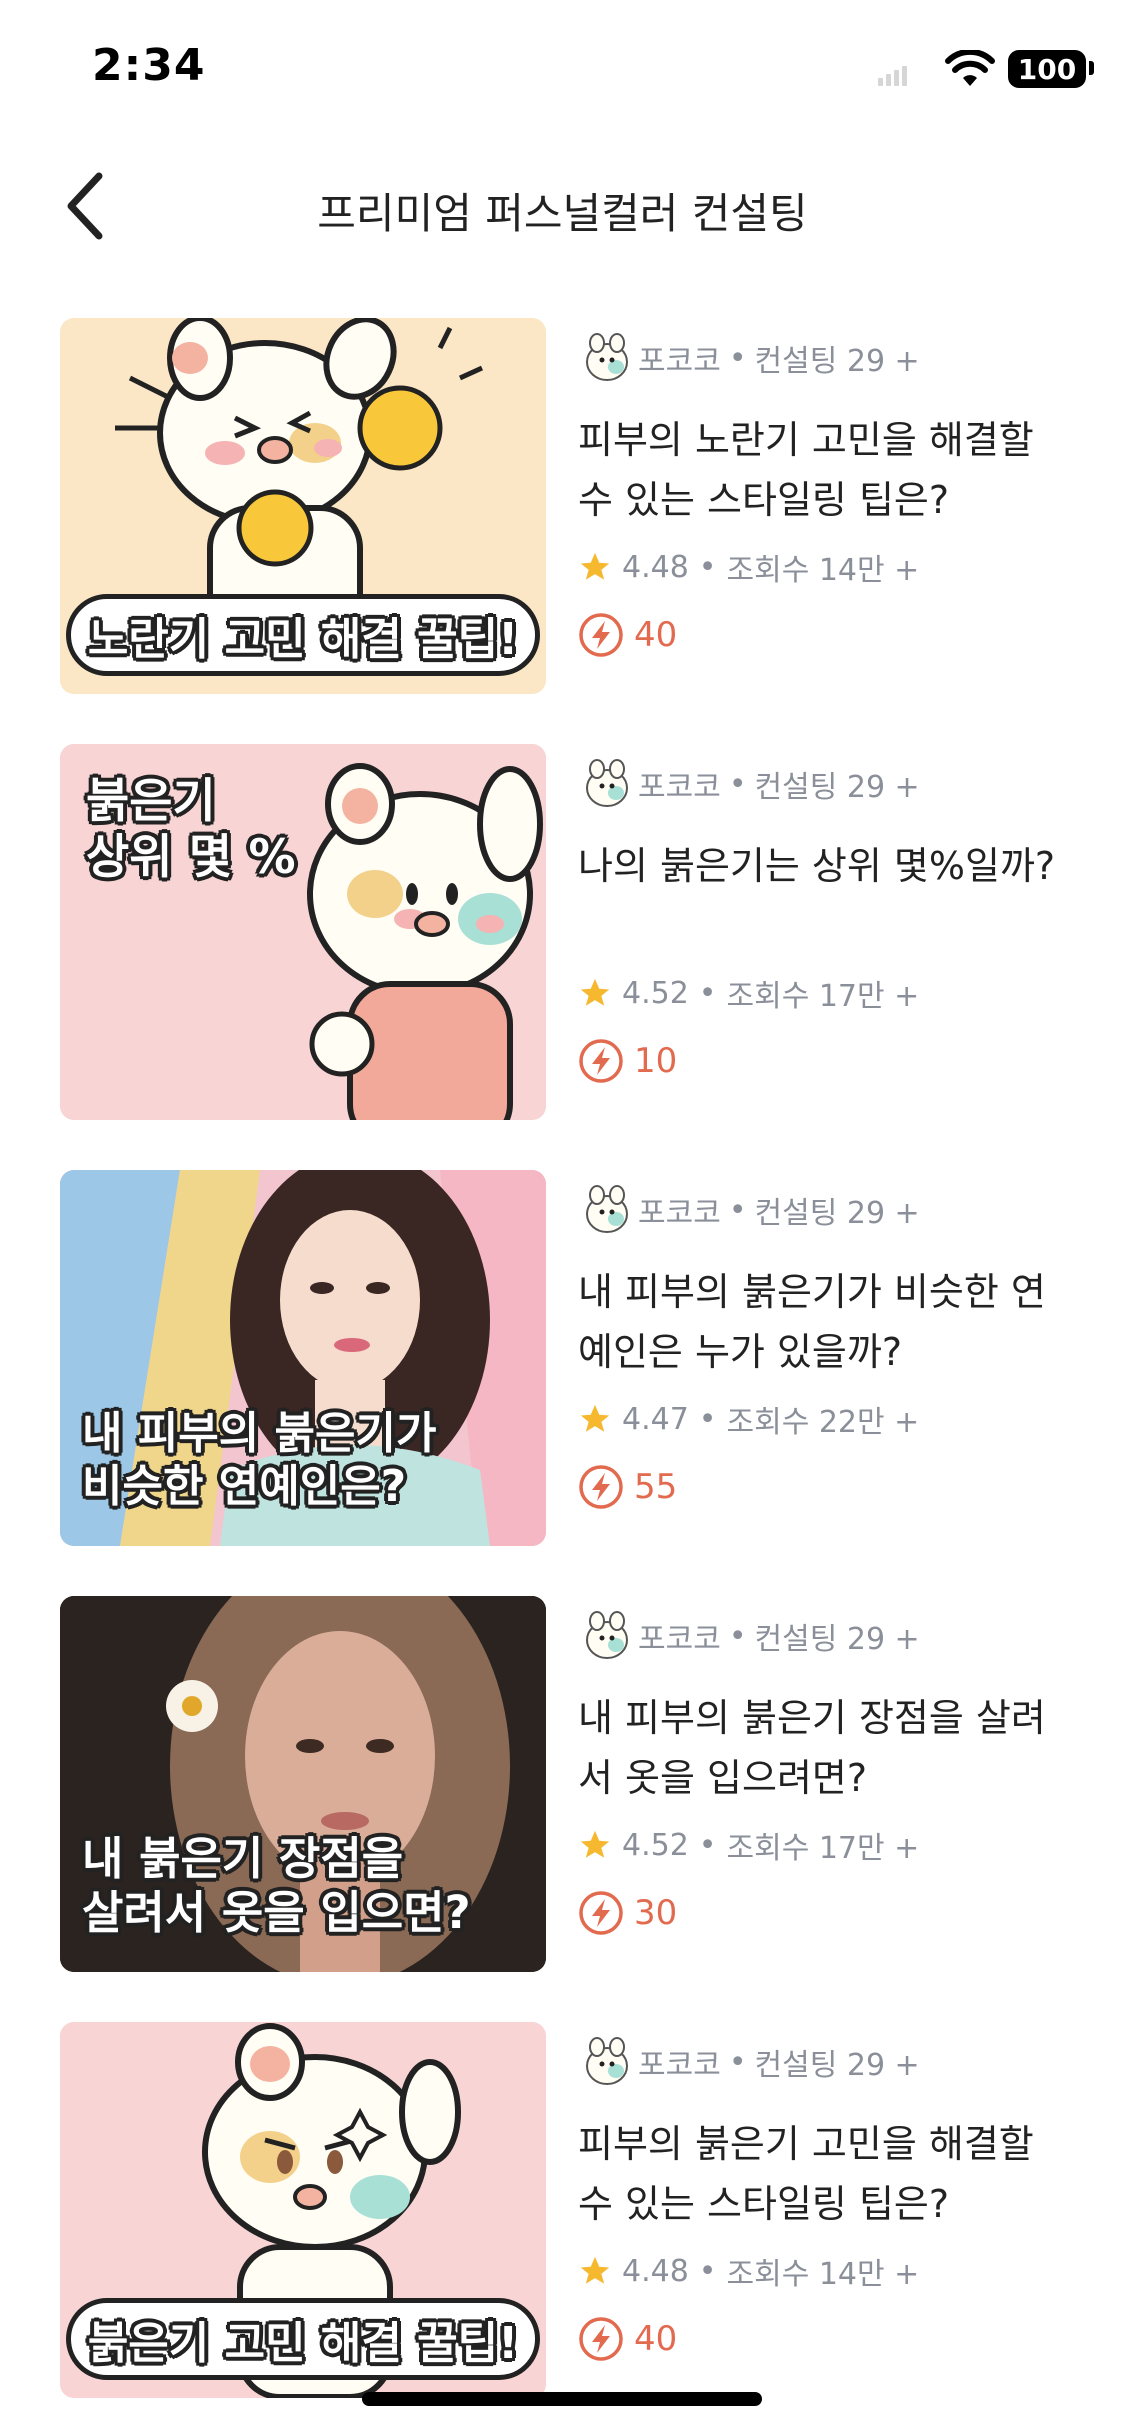 This screenshot has height=2436, width=1125. Describe the element at coordinates (191, 830) in the screenshot. I see `thumbnail-caption: 붉은기 상위 몇 %` at that location.